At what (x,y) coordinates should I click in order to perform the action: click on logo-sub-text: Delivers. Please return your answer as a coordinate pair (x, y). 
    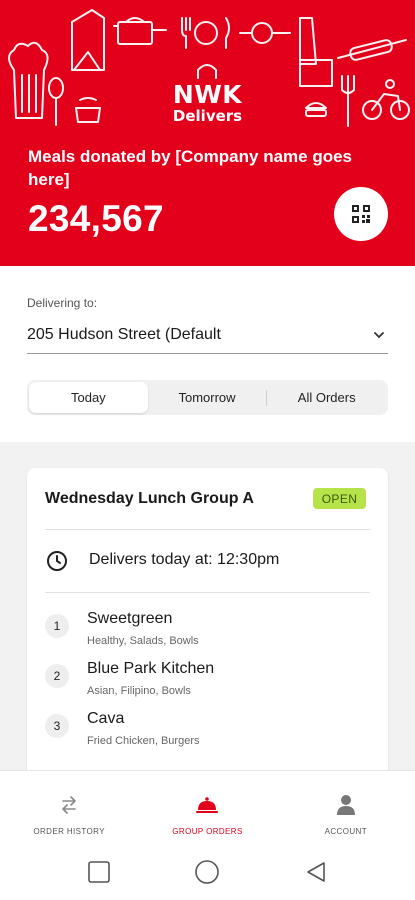
    Looking at the image, I should click on (207, 116).